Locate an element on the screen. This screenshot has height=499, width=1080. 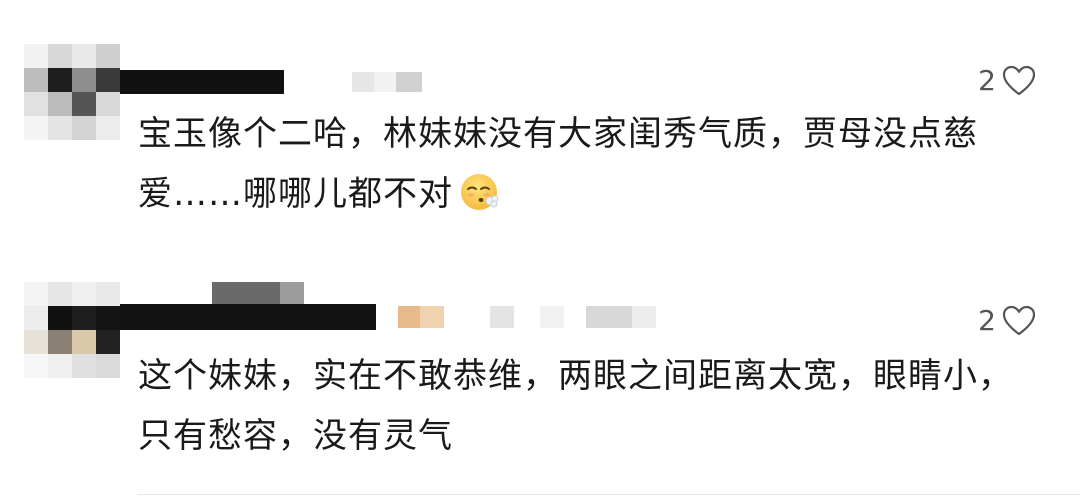
divider is located at coordinates (609, 494).